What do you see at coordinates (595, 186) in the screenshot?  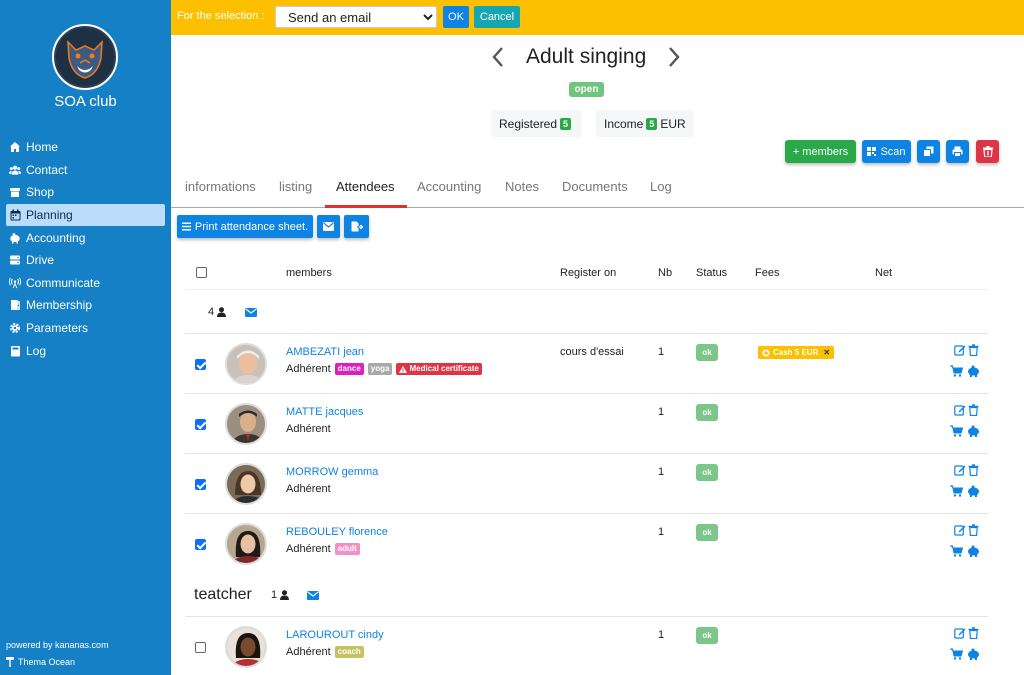 I see `tab-documents: Documents` at bounding box center [595, 186].